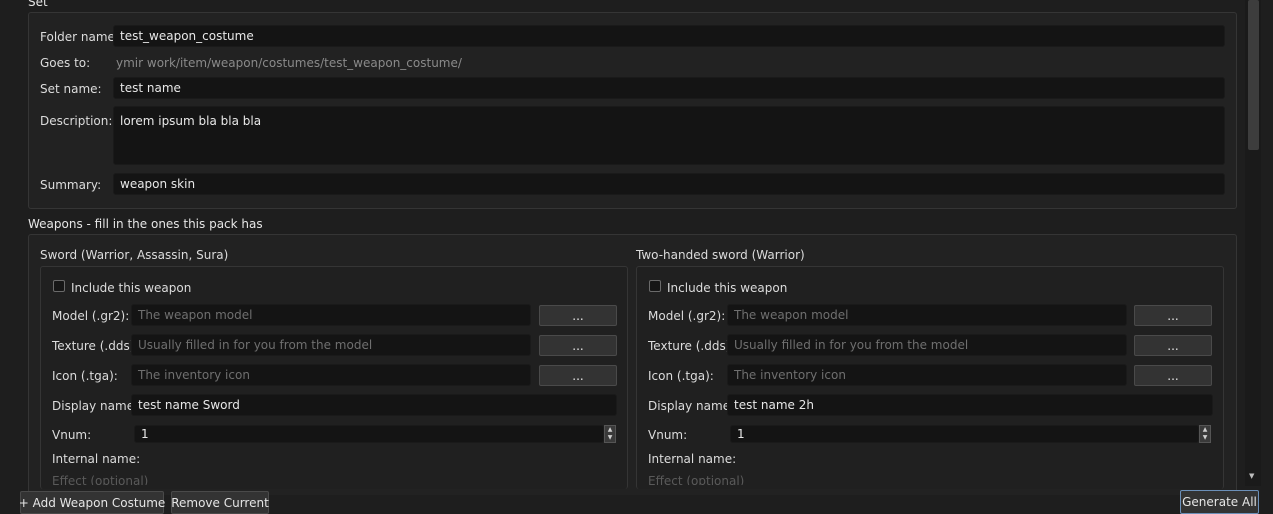 The height and width of the screenshot is (514, 1273). What do you see at coordinates (1219, 502) in the screenshot?
I see `generate-all-button: Generate All` at bounding box center [1219, 502].